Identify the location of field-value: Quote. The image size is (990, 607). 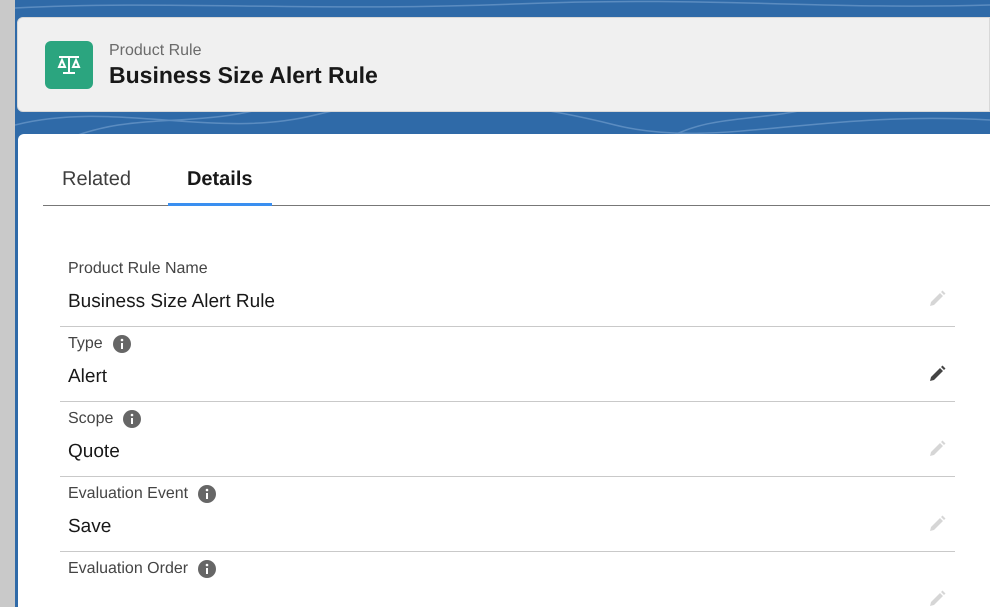
(94, 452).